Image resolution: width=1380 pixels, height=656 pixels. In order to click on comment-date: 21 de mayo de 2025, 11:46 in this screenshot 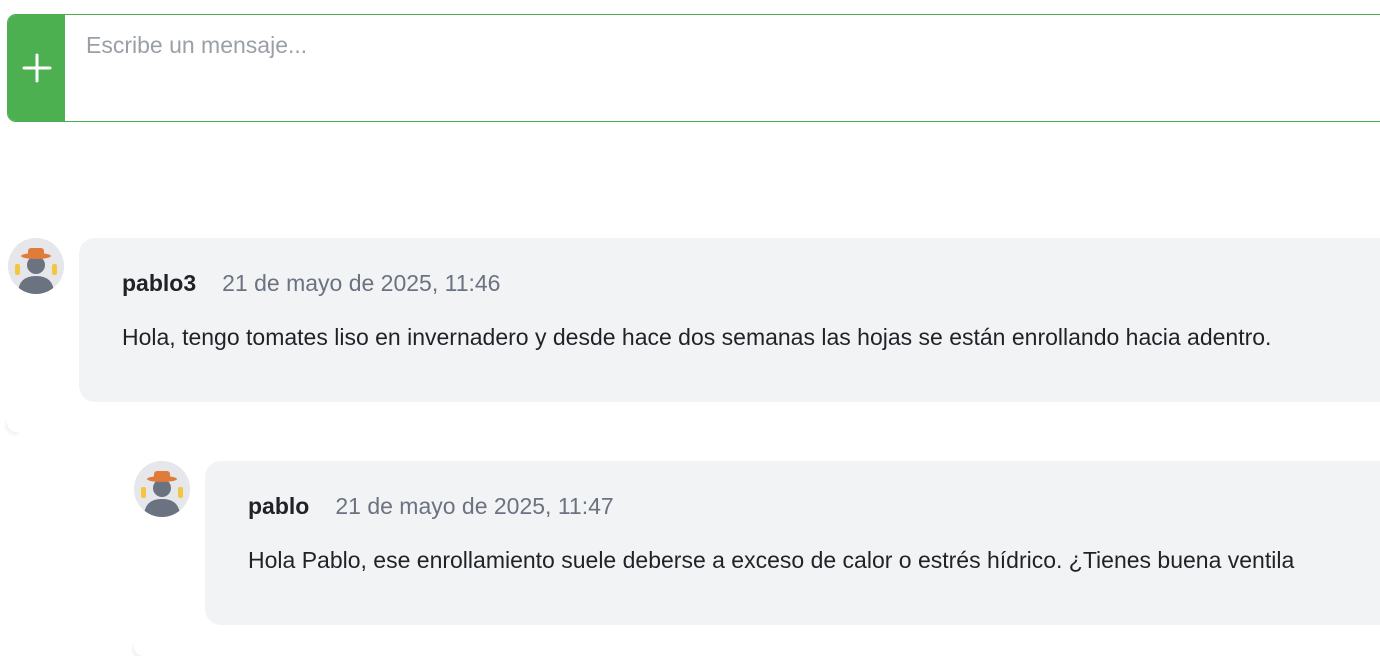, I will do `click(361, 283)`.